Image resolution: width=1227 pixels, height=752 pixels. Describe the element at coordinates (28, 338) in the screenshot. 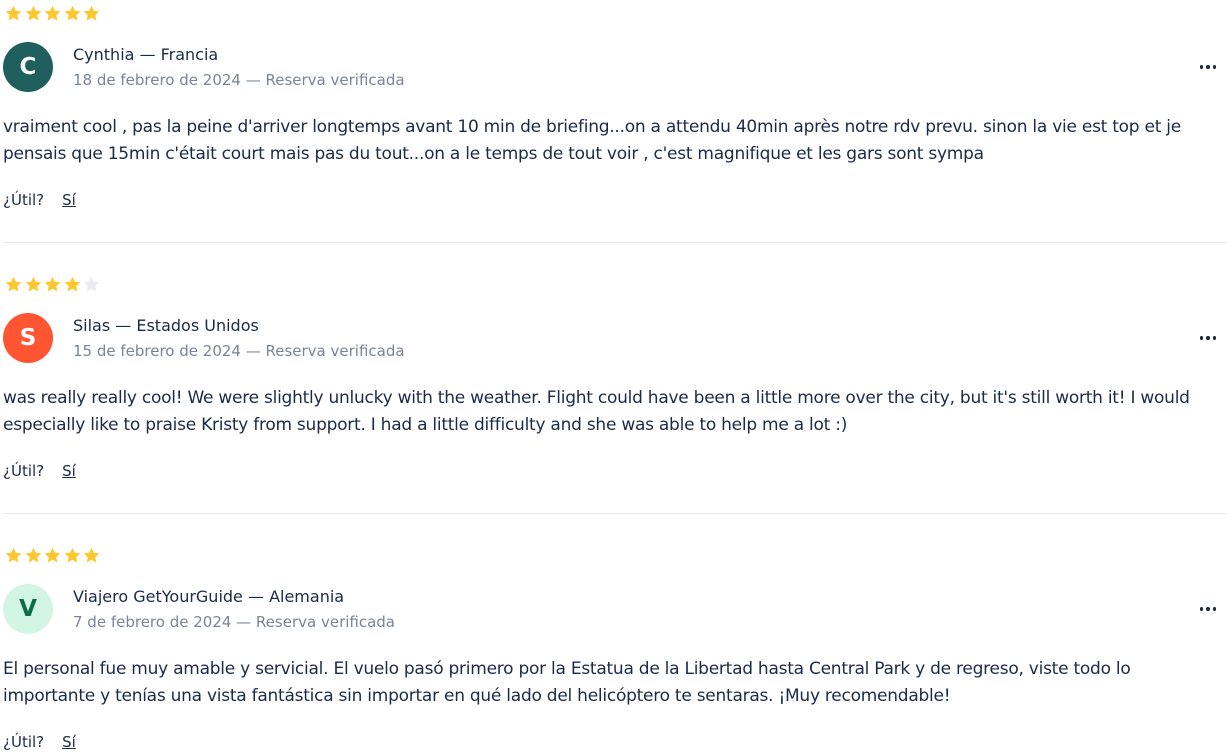

I see `avatar: S` at that location.